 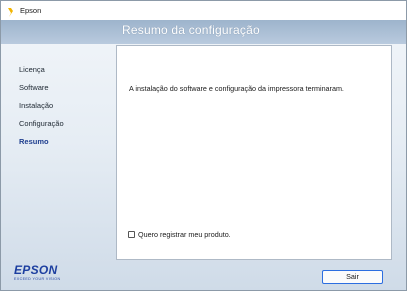 I want to click on header-band: Resumo da configuração, so click(x=203, y=32).